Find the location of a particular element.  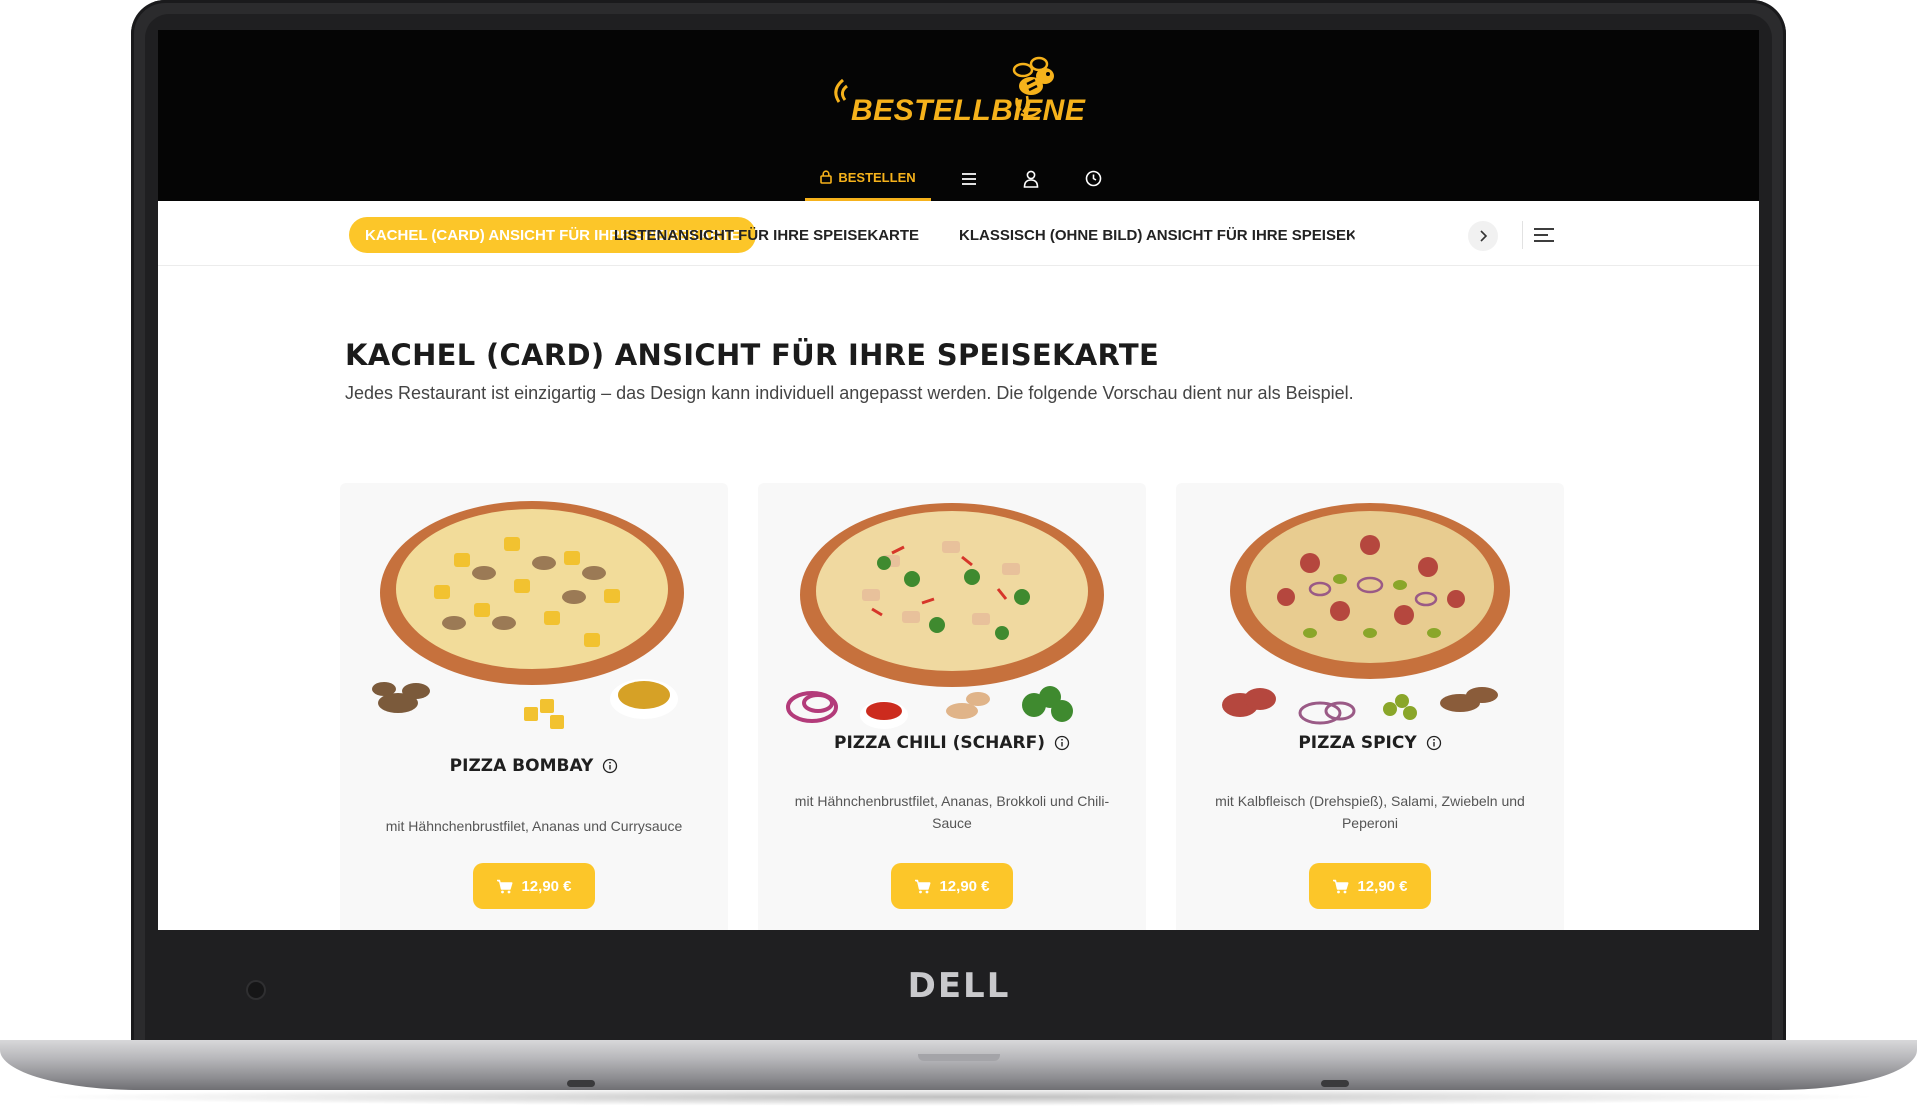

nav-order-tab: BESTELLEN is located at coordinates (868, 178).